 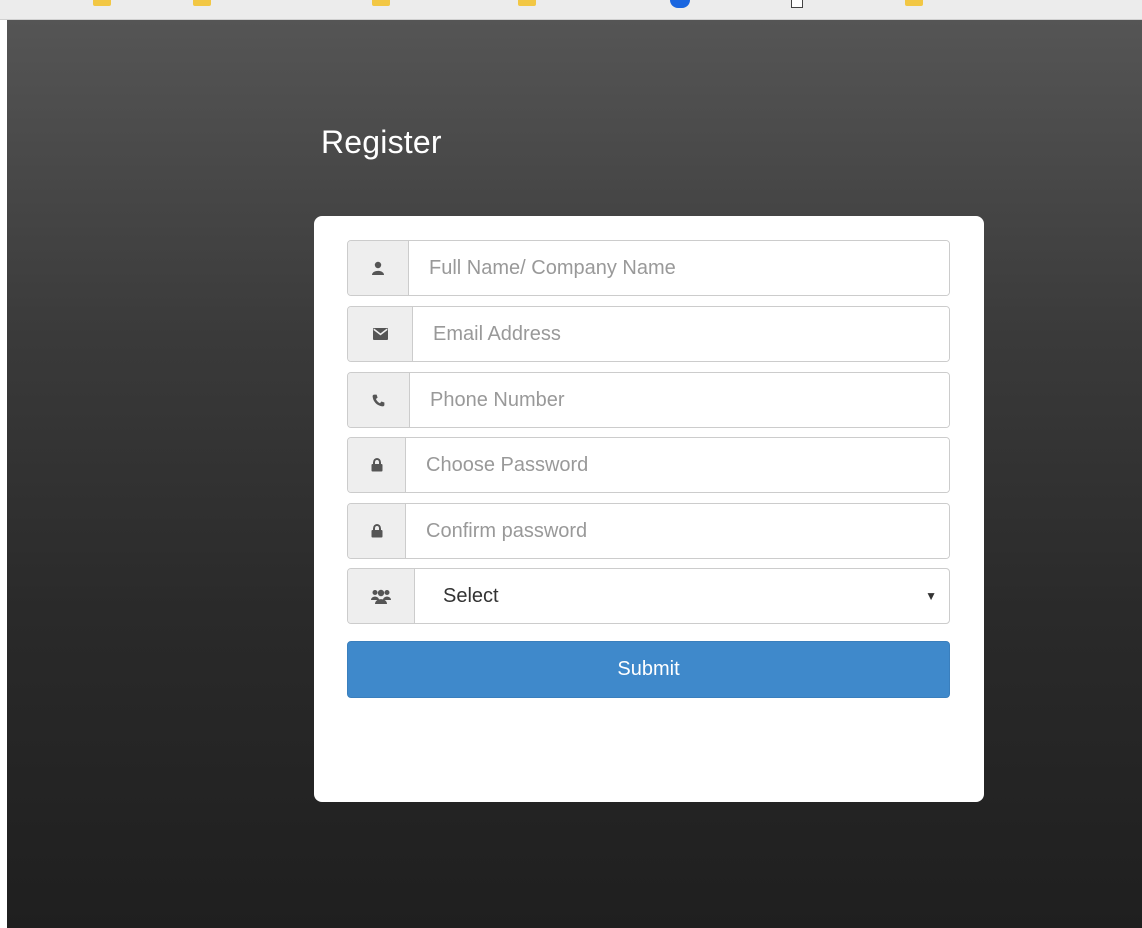 What do you see at coordinates (380, 334) in the screenshot?
I see `envelope-icon` at bounding box center [380, 334].